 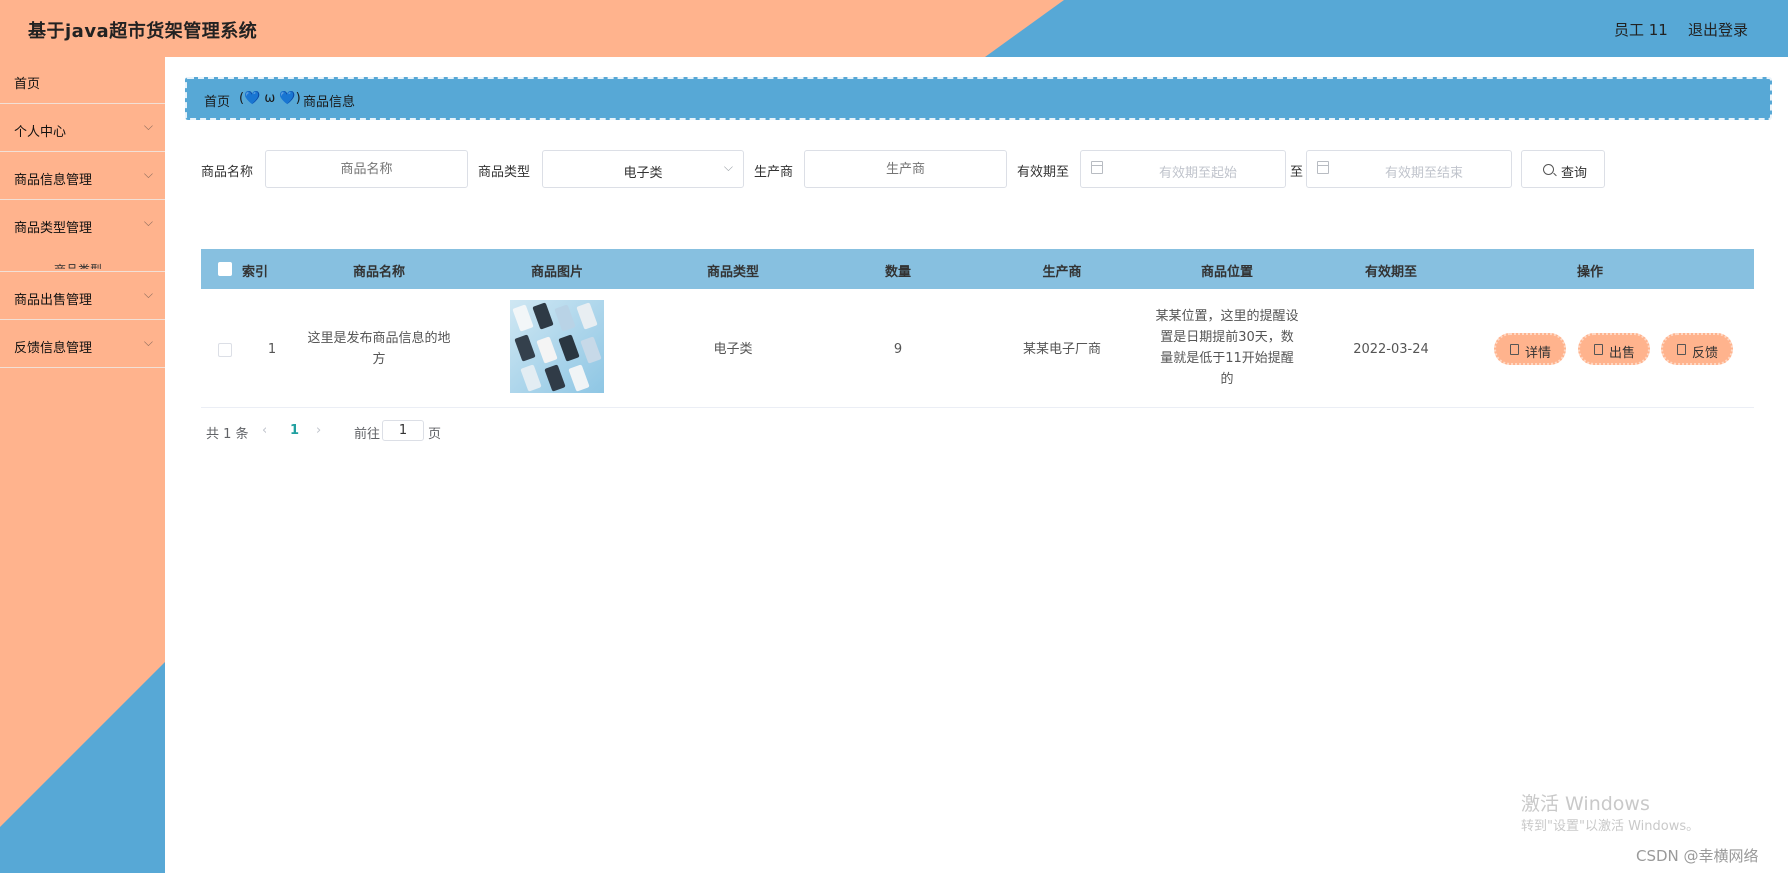 I want to click on row-product-name-line: 这里是发布商品信息的地, so click(x=379, y=338).